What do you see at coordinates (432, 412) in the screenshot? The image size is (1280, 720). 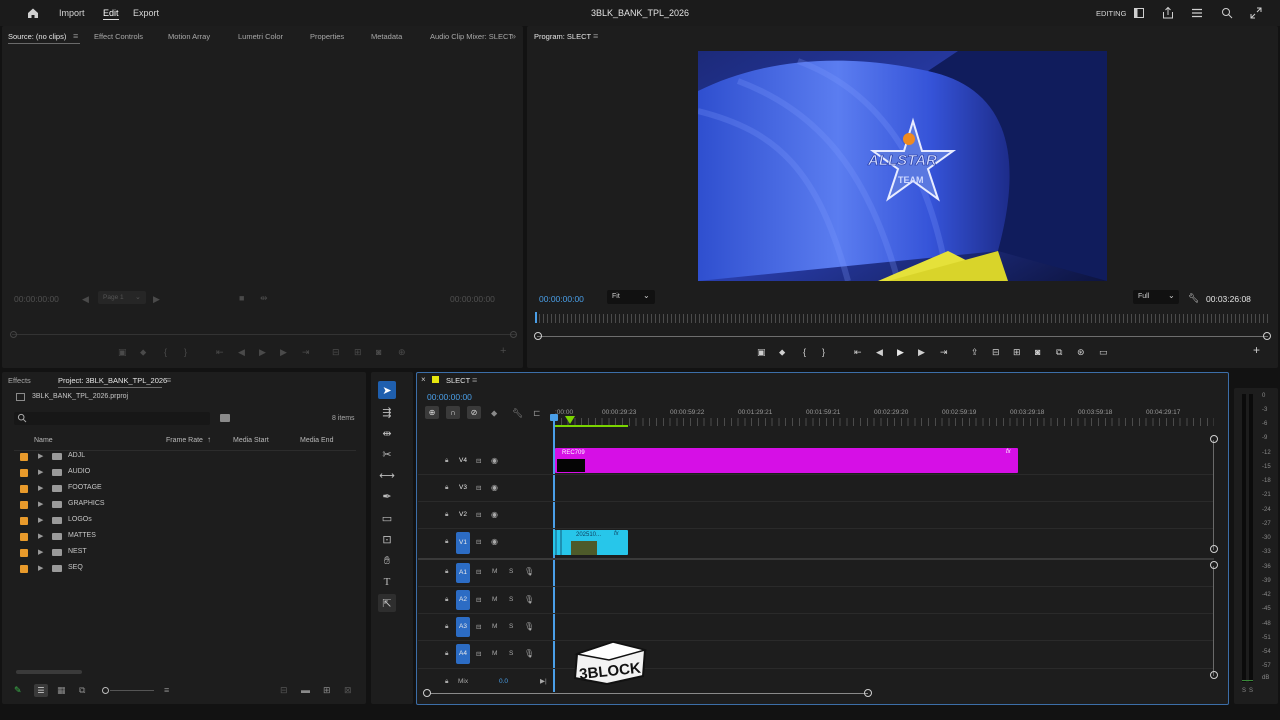 I see `nest-icon: ⊕` at bounding box center [432, 412].